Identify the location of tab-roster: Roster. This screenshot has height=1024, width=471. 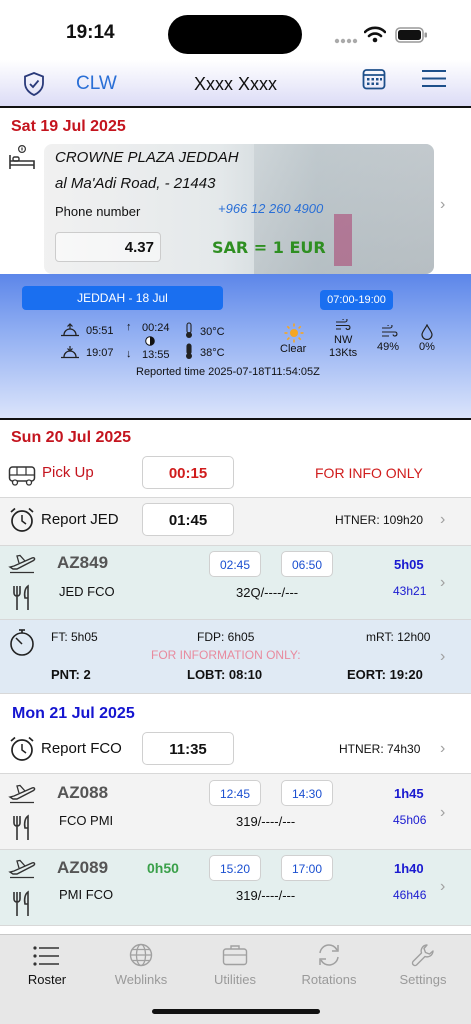
(47, 966).